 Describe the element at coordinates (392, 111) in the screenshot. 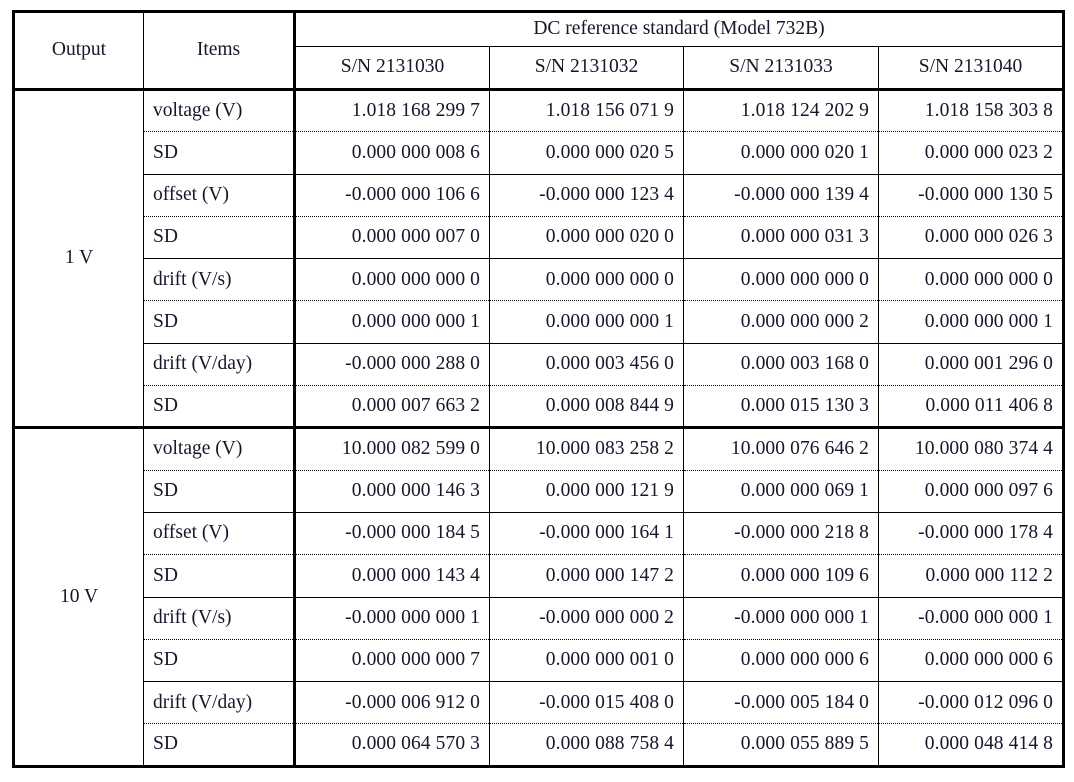

I see `value-cell: 1.018 168 299 7` at that location.